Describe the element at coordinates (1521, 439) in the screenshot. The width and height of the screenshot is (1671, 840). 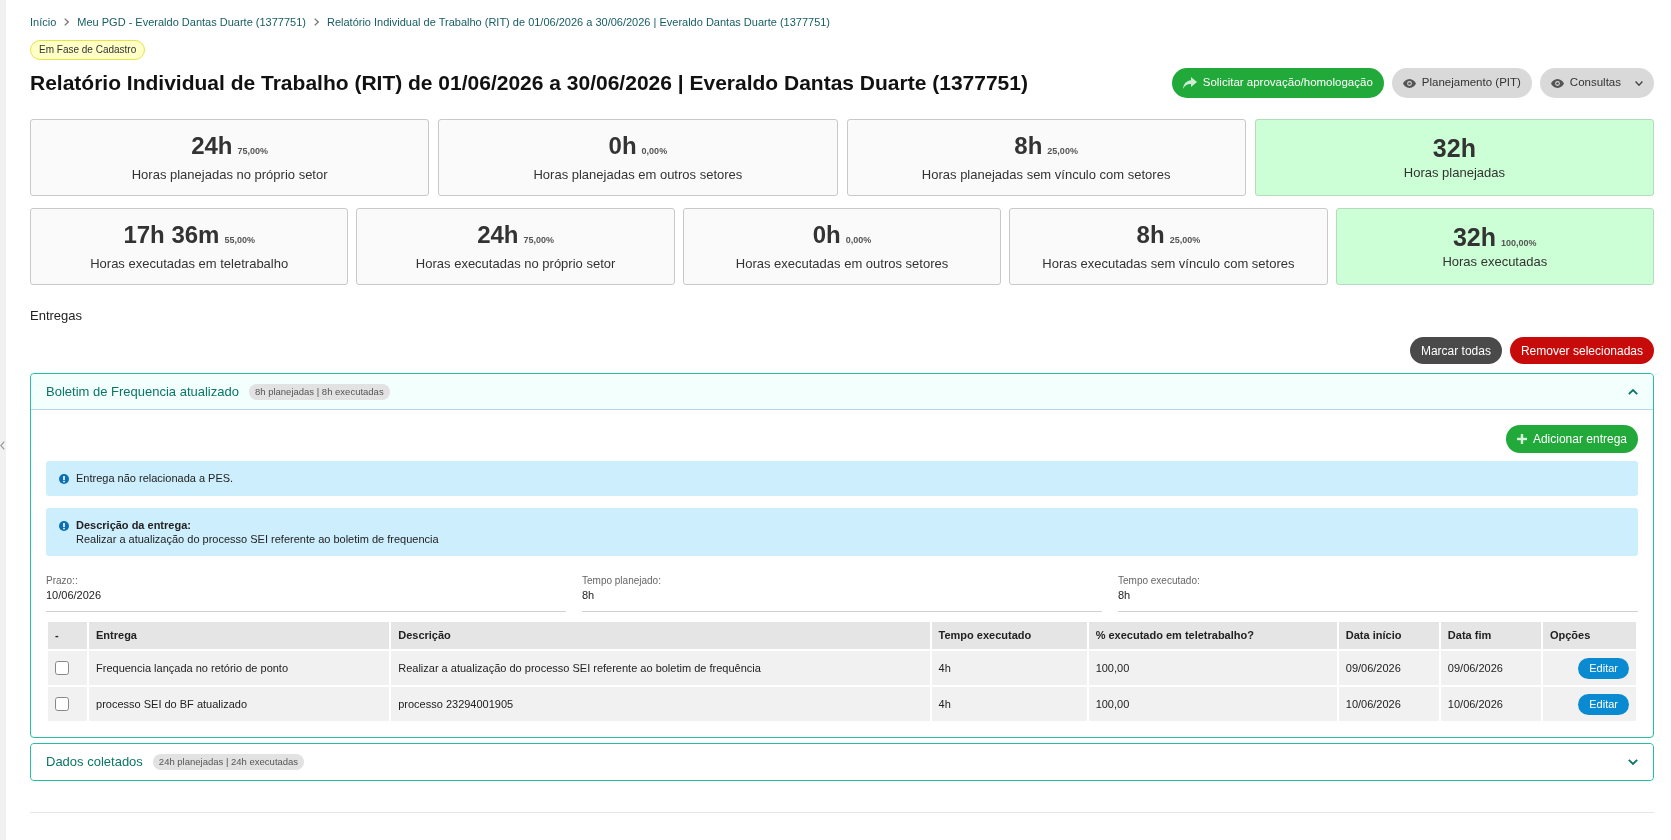
I see `plus-icon` at that location.